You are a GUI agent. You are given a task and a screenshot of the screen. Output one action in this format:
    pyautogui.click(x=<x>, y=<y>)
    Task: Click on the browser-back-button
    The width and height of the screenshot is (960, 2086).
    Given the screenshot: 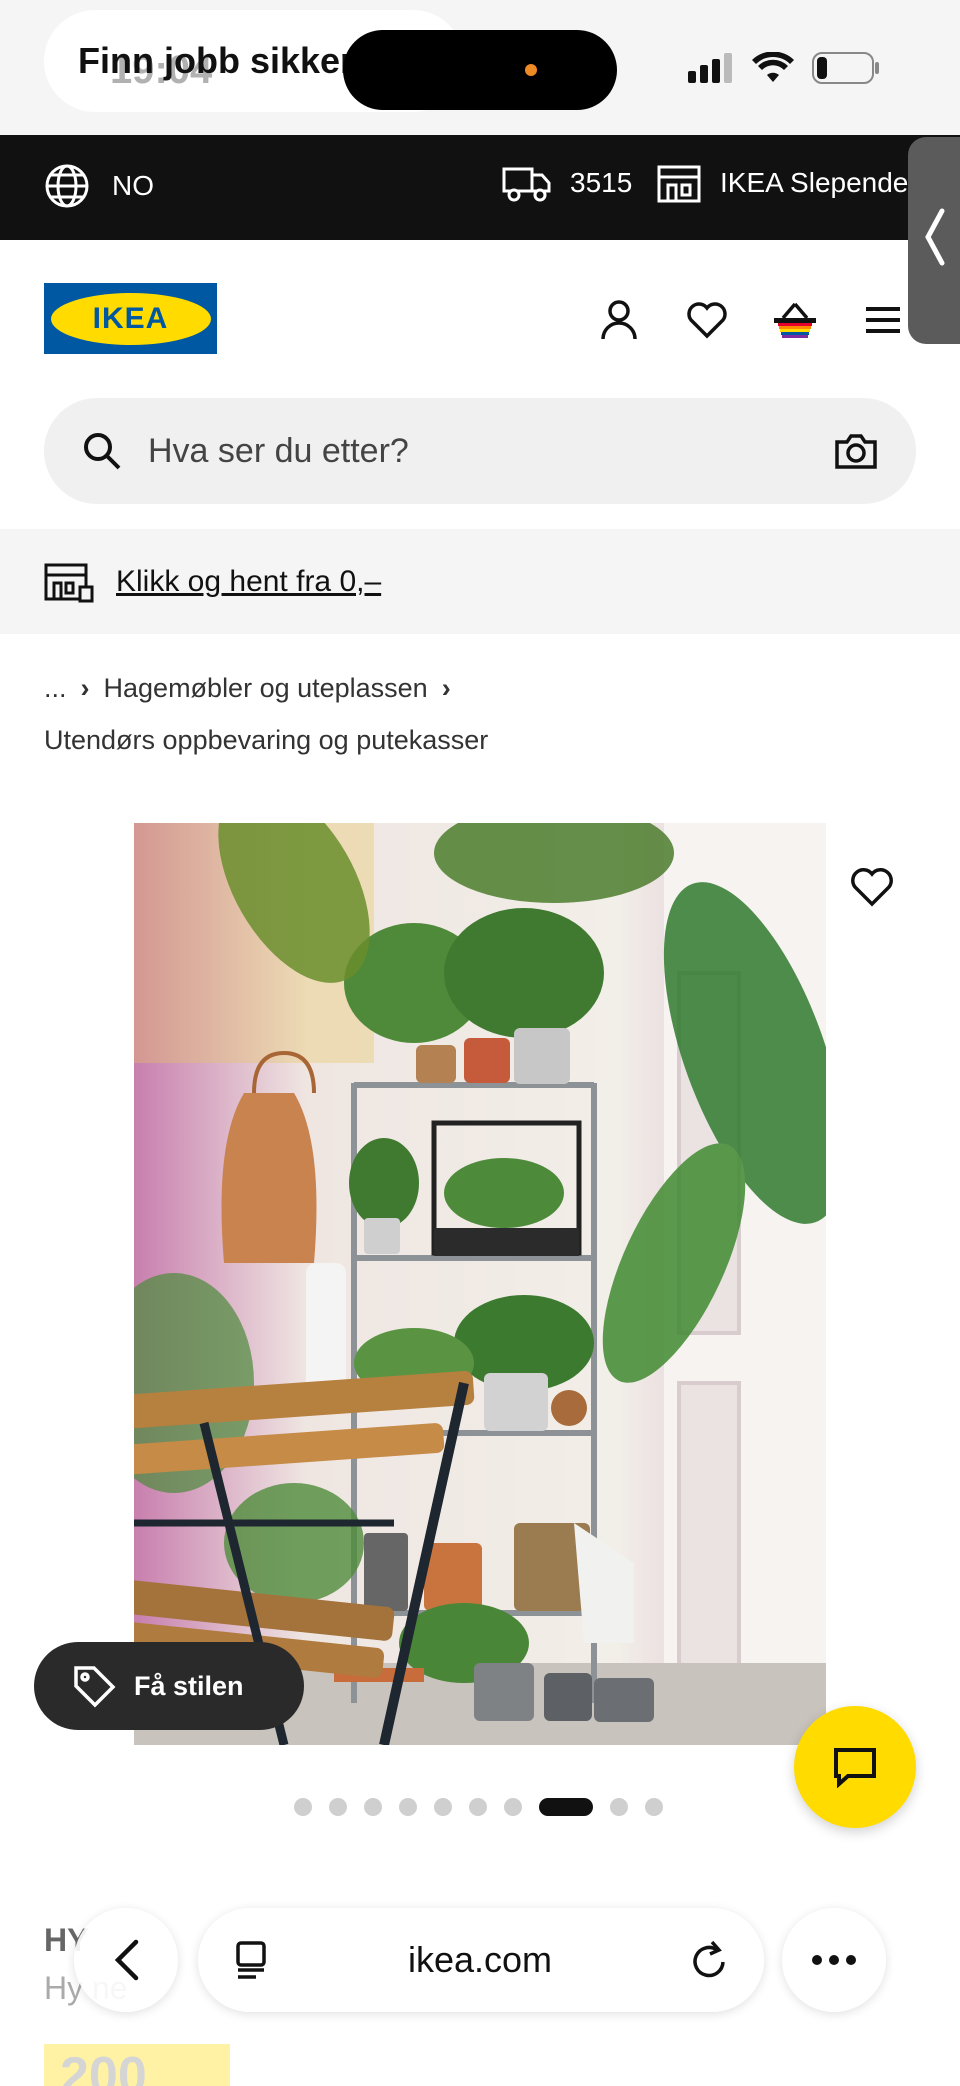 What is the action you would take?
    pyautogui.click(x=126, y=1960)
    